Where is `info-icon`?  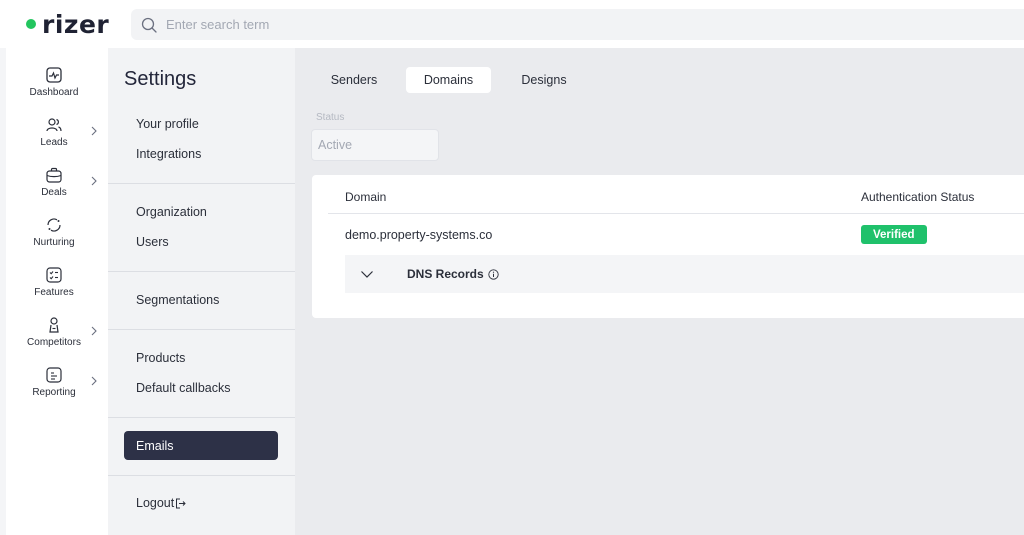 info-icon is located at coordinates (493, 274).